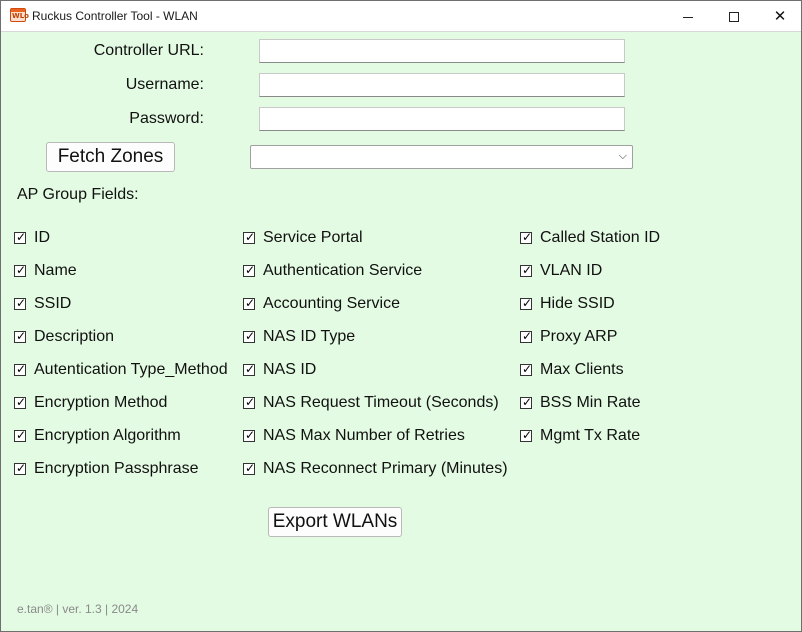 The height and width of the screenshot is (632, 802). What do you see at coordinates (622, 155) in the screenshot?
I see `chevron-down-icon: ⌵` at bounding box center [622, 155].